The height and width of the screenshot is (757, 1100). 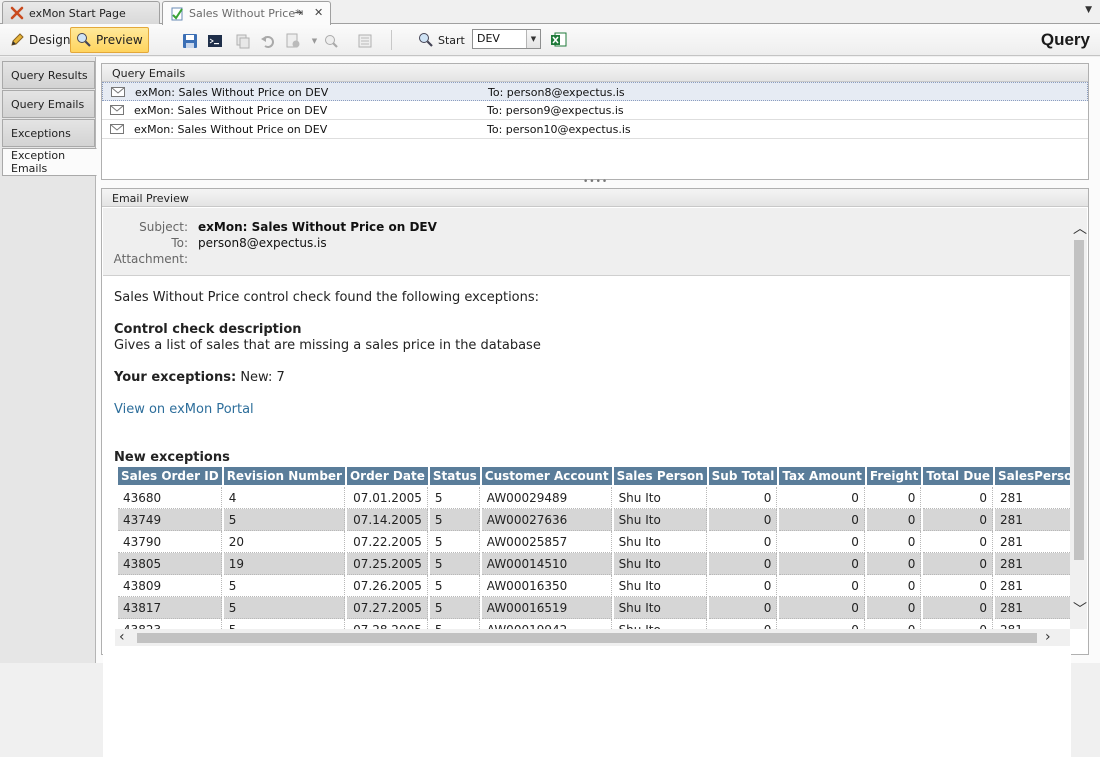 I want to click on column-header: Status, so click(x=454, y=477).